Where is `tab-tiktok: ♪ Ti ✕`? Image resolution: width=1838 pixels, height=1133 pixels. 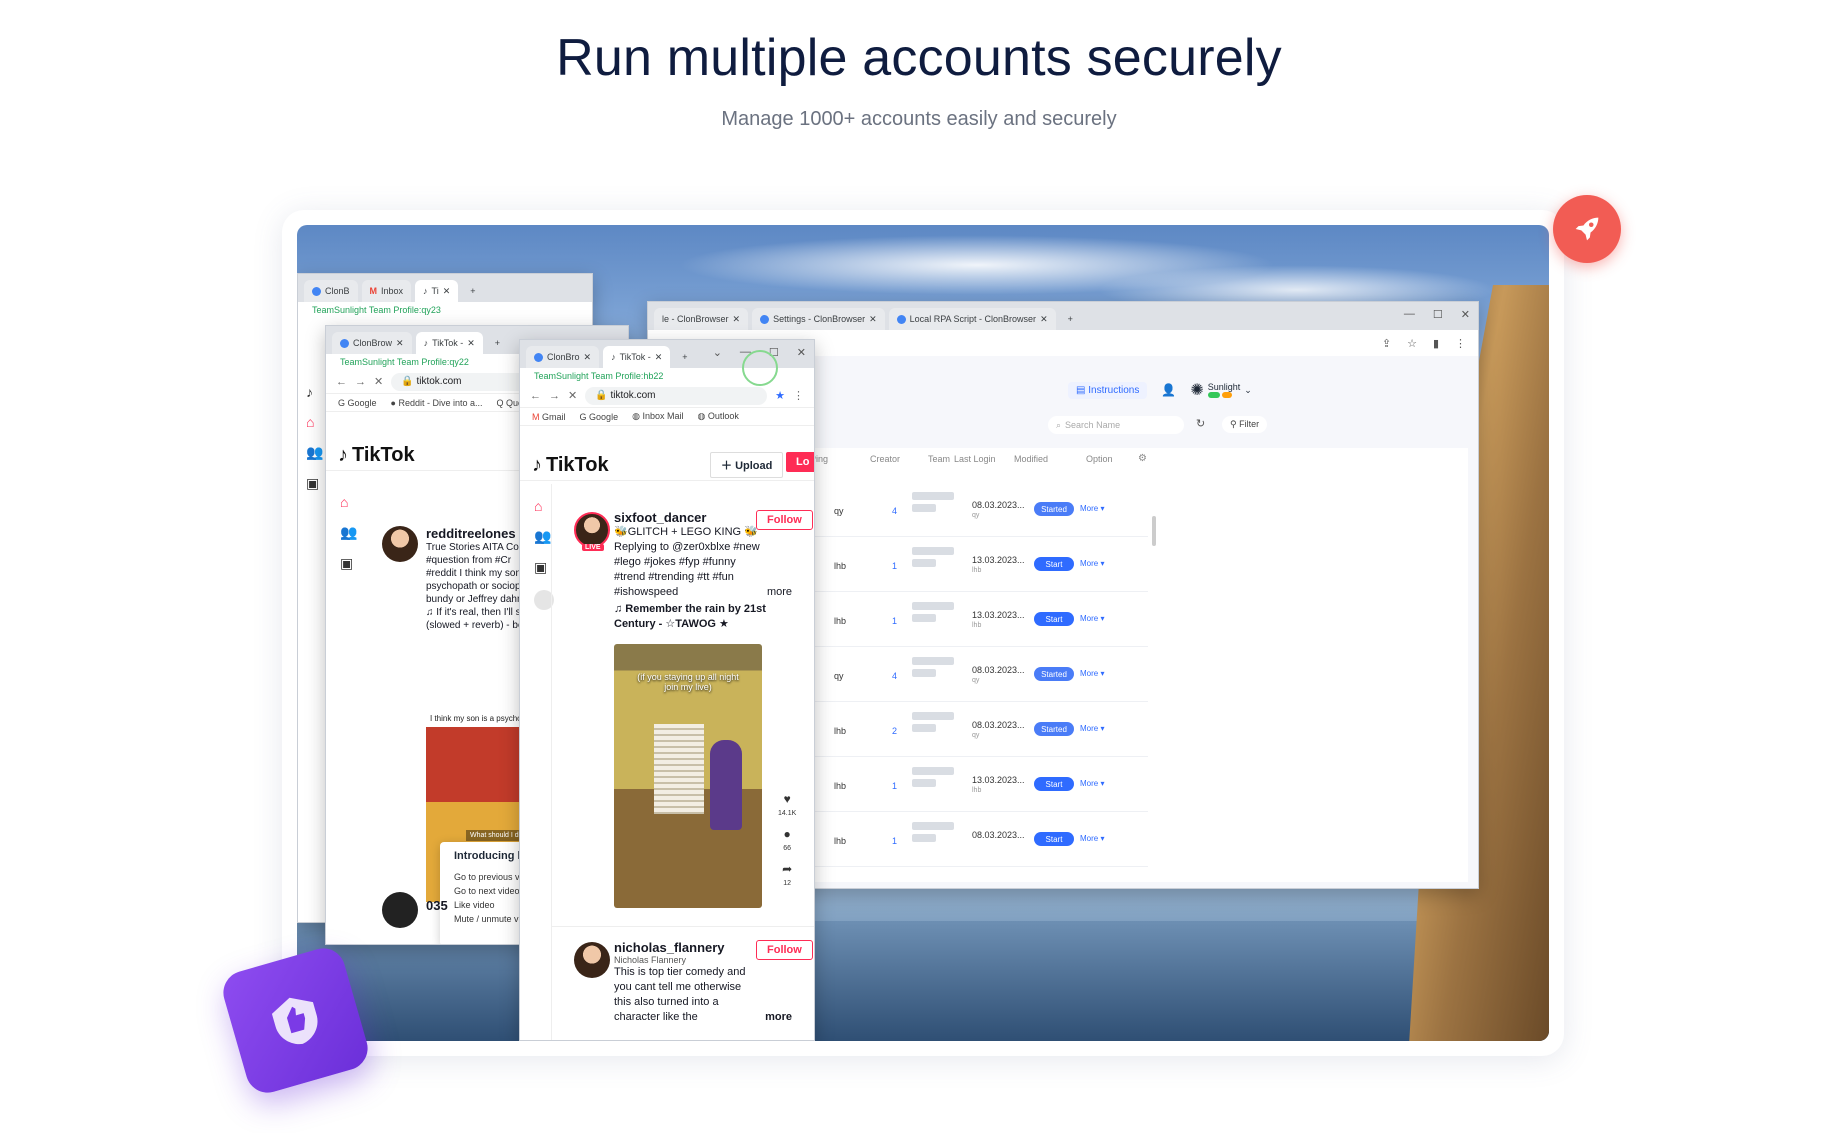 tab-tiktok: ♪ Ti ✕ is located at coordinates (437, 291).